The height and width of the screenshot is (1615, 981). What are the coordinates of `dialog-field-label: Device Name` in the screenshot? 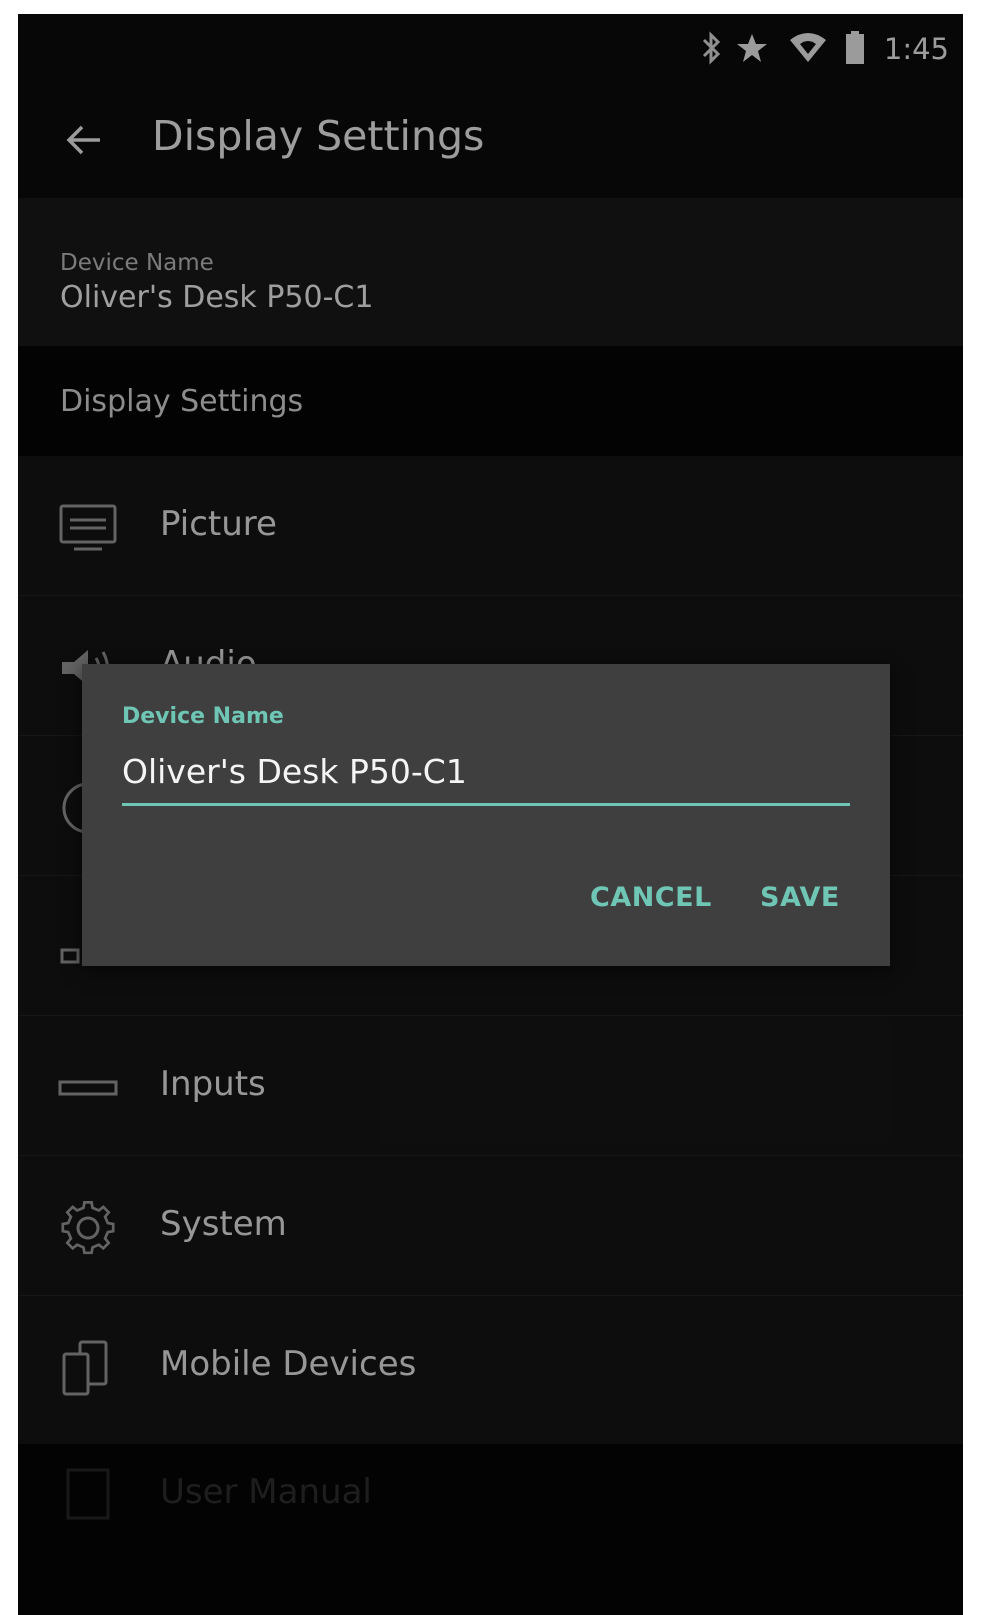 It's located at (203, 716).